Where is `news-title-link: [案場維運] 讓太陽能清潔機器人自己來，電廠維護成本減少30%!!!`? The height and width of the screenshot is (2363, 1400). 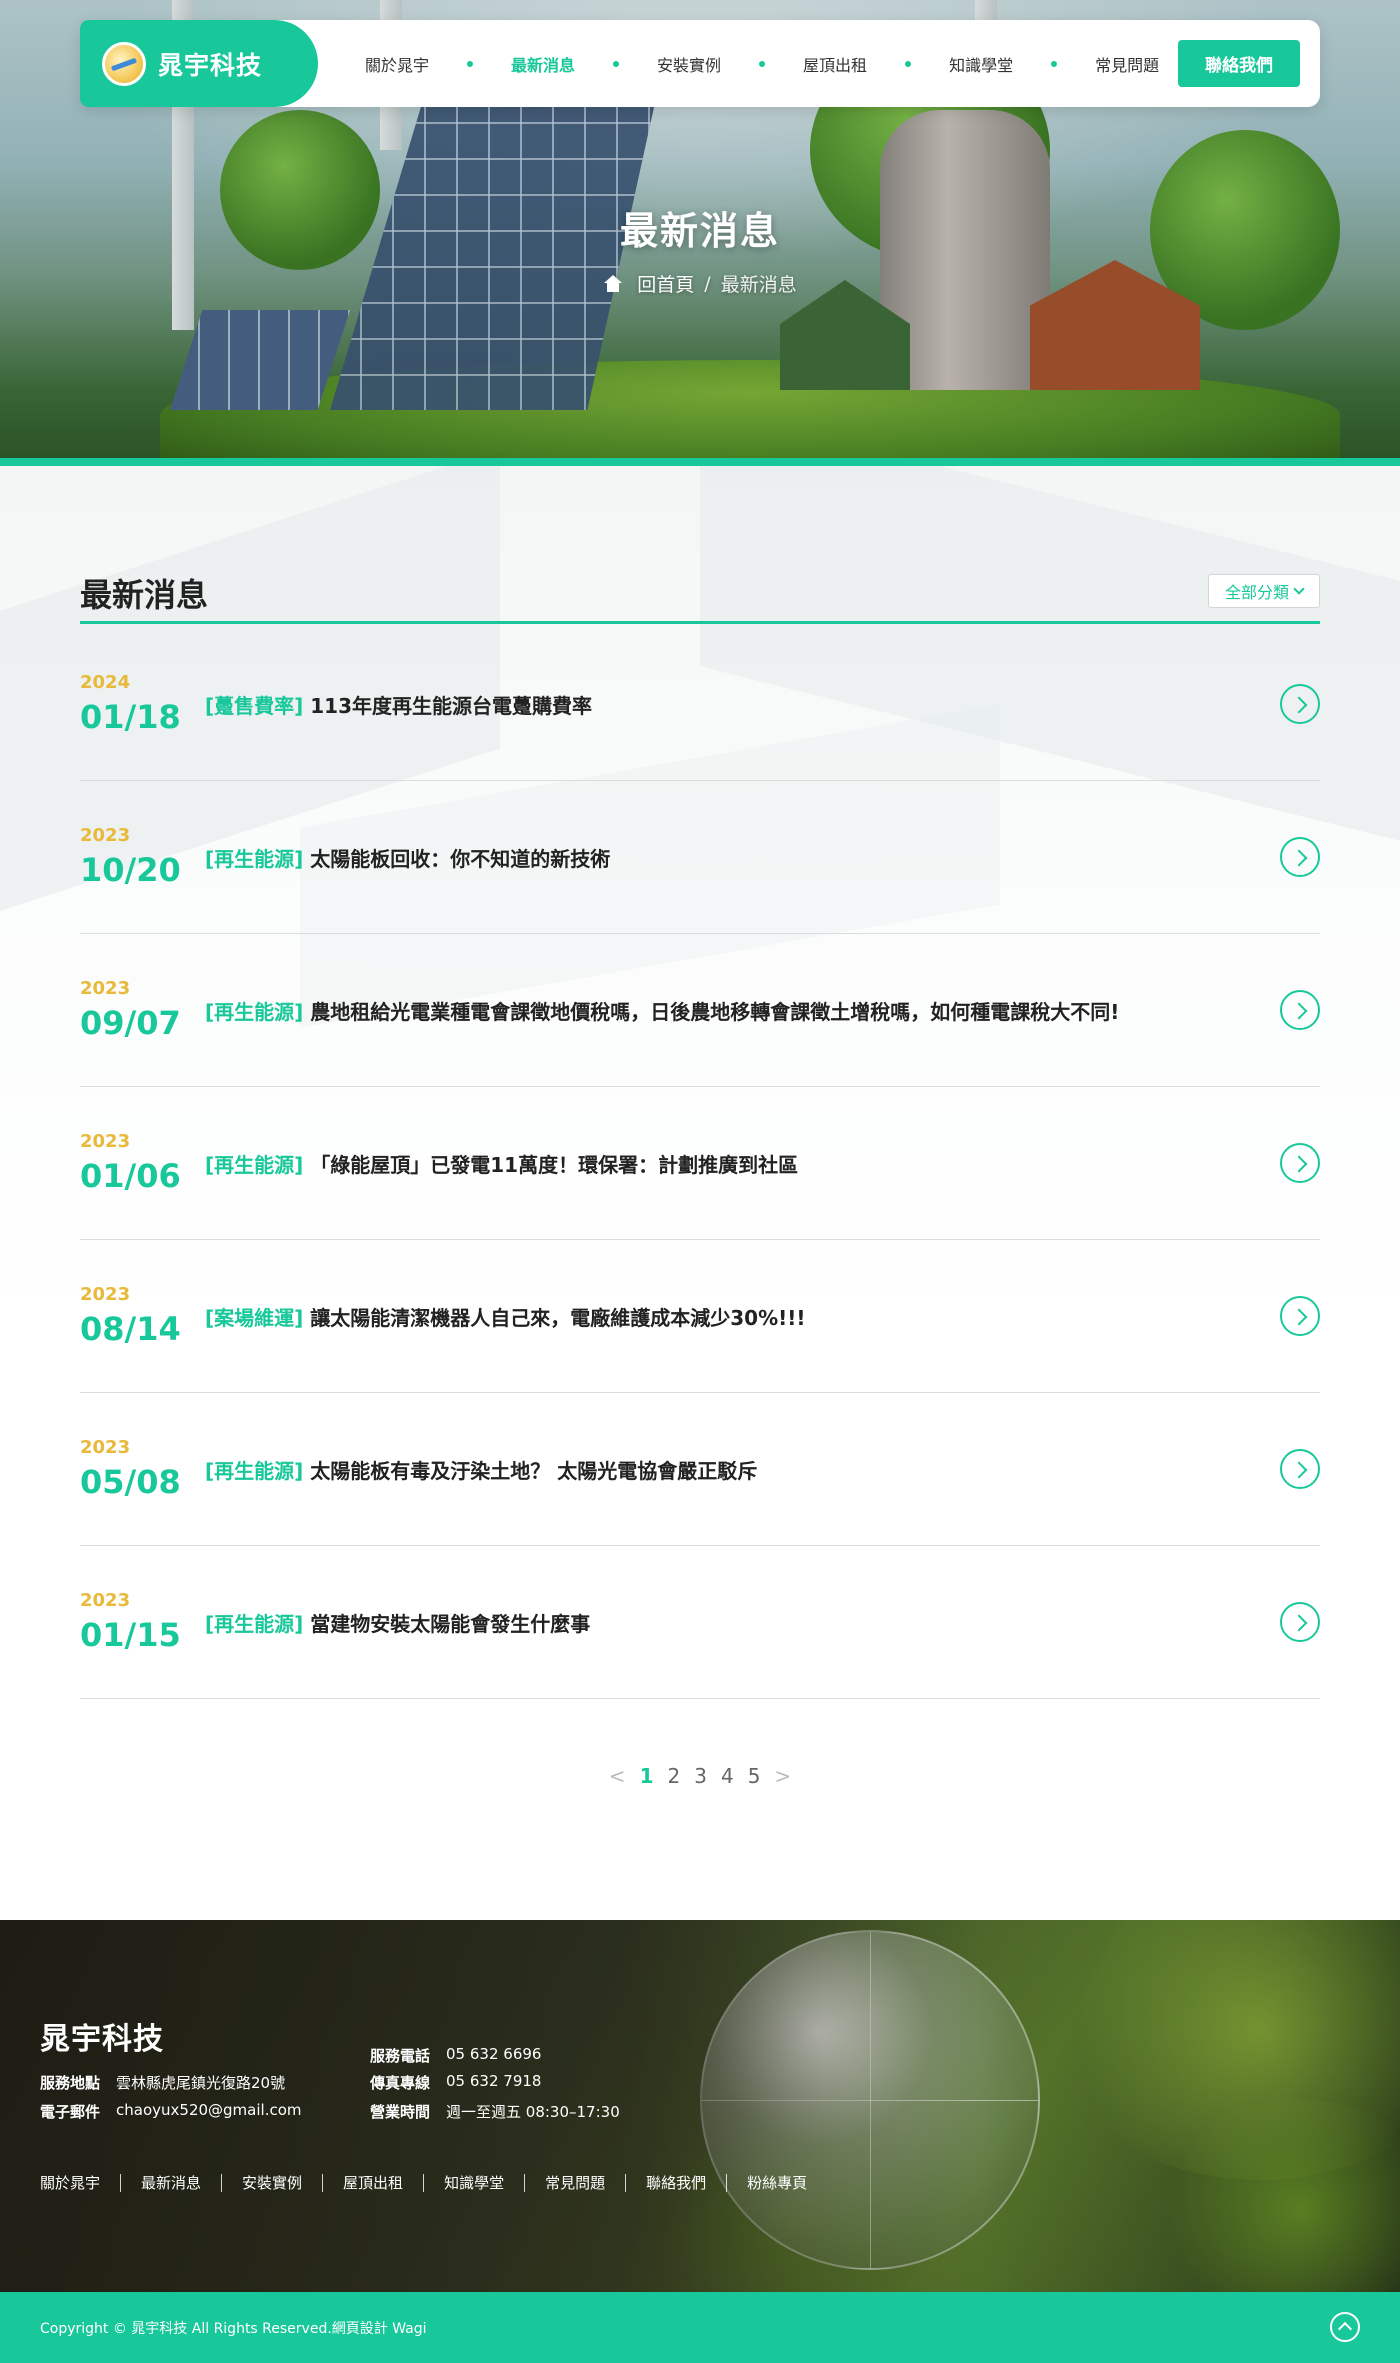
news-title-link: [案場維運] 讓太陽能清潔機器人自己來，電廠維護成本減少30%!!! is located at coordinates (505, 1316).